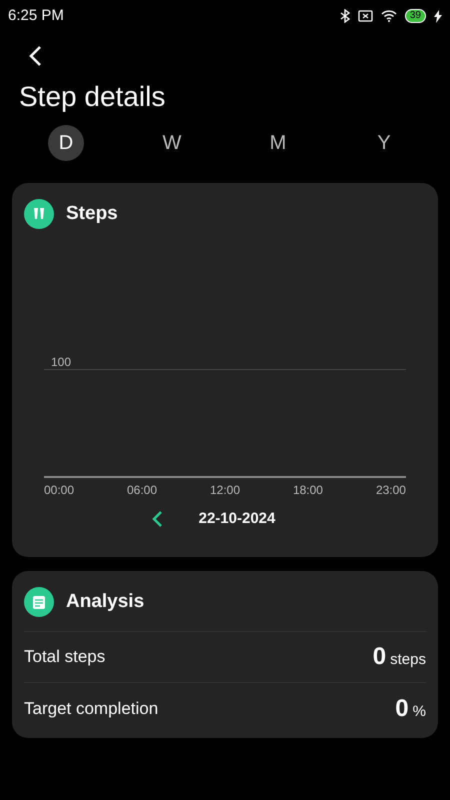 The width and height of the screenshot is (450, 800). I want to click on period-tab: D, so click(66, 143).